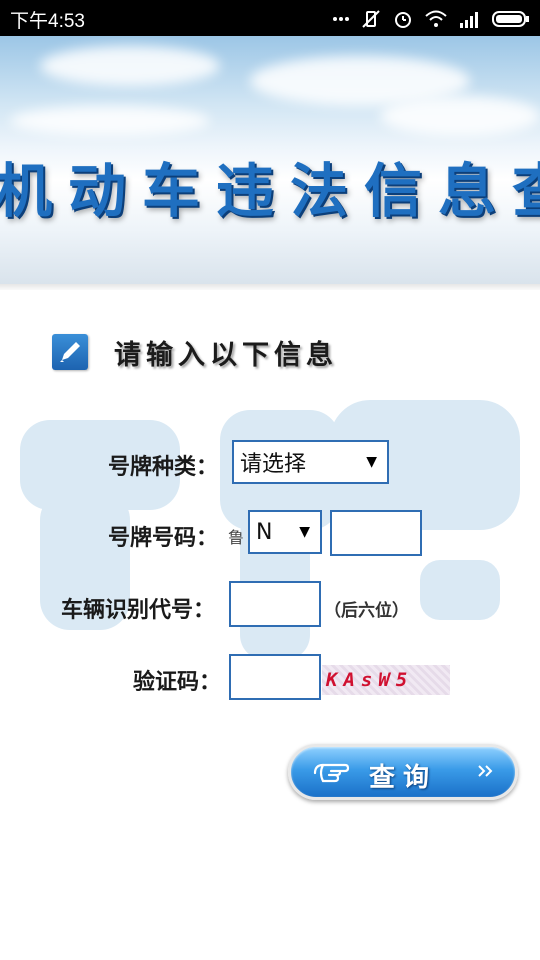 The height and width of the screenshot is (960, 540). Describe the element at coordinates (436, 18) in the screenshot. I see `wifi-icon` at that location.